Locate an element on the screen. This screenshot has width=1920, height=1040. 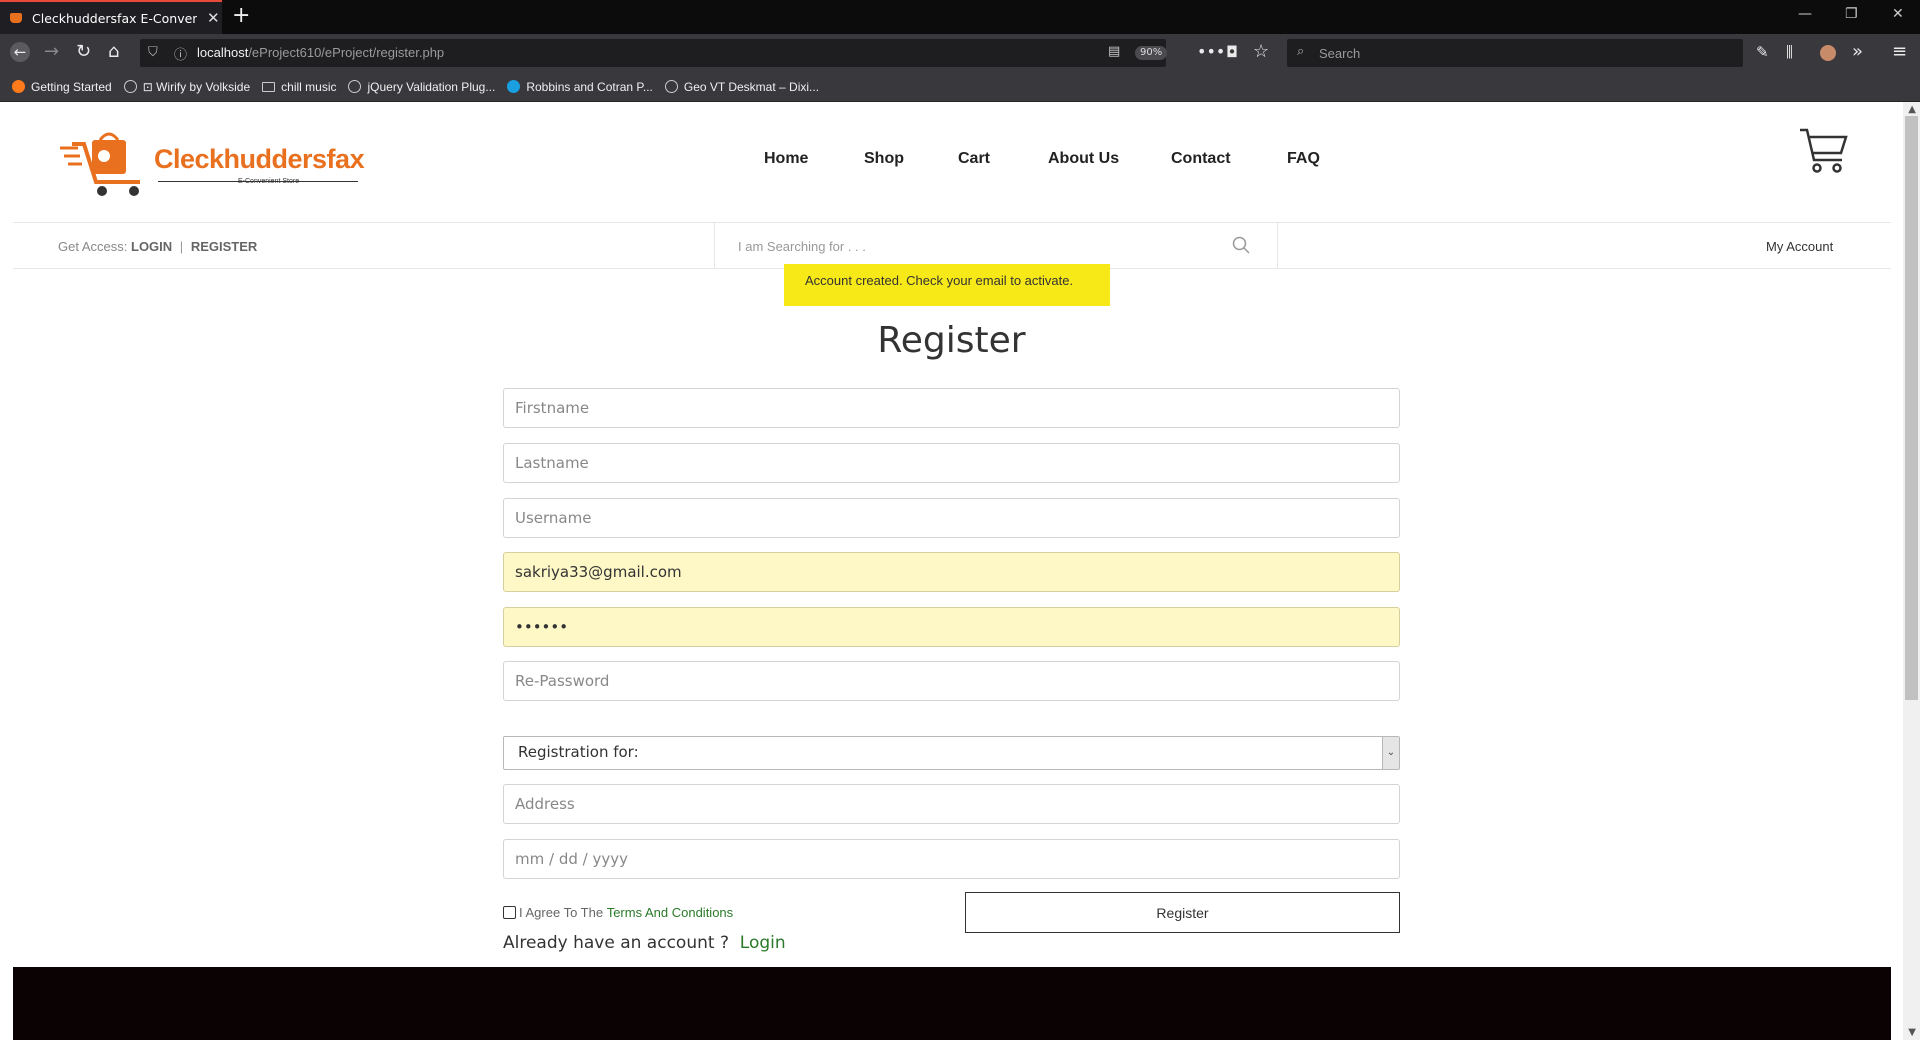
pocket-icon: ◘ is located at coordinates (1232, 52).